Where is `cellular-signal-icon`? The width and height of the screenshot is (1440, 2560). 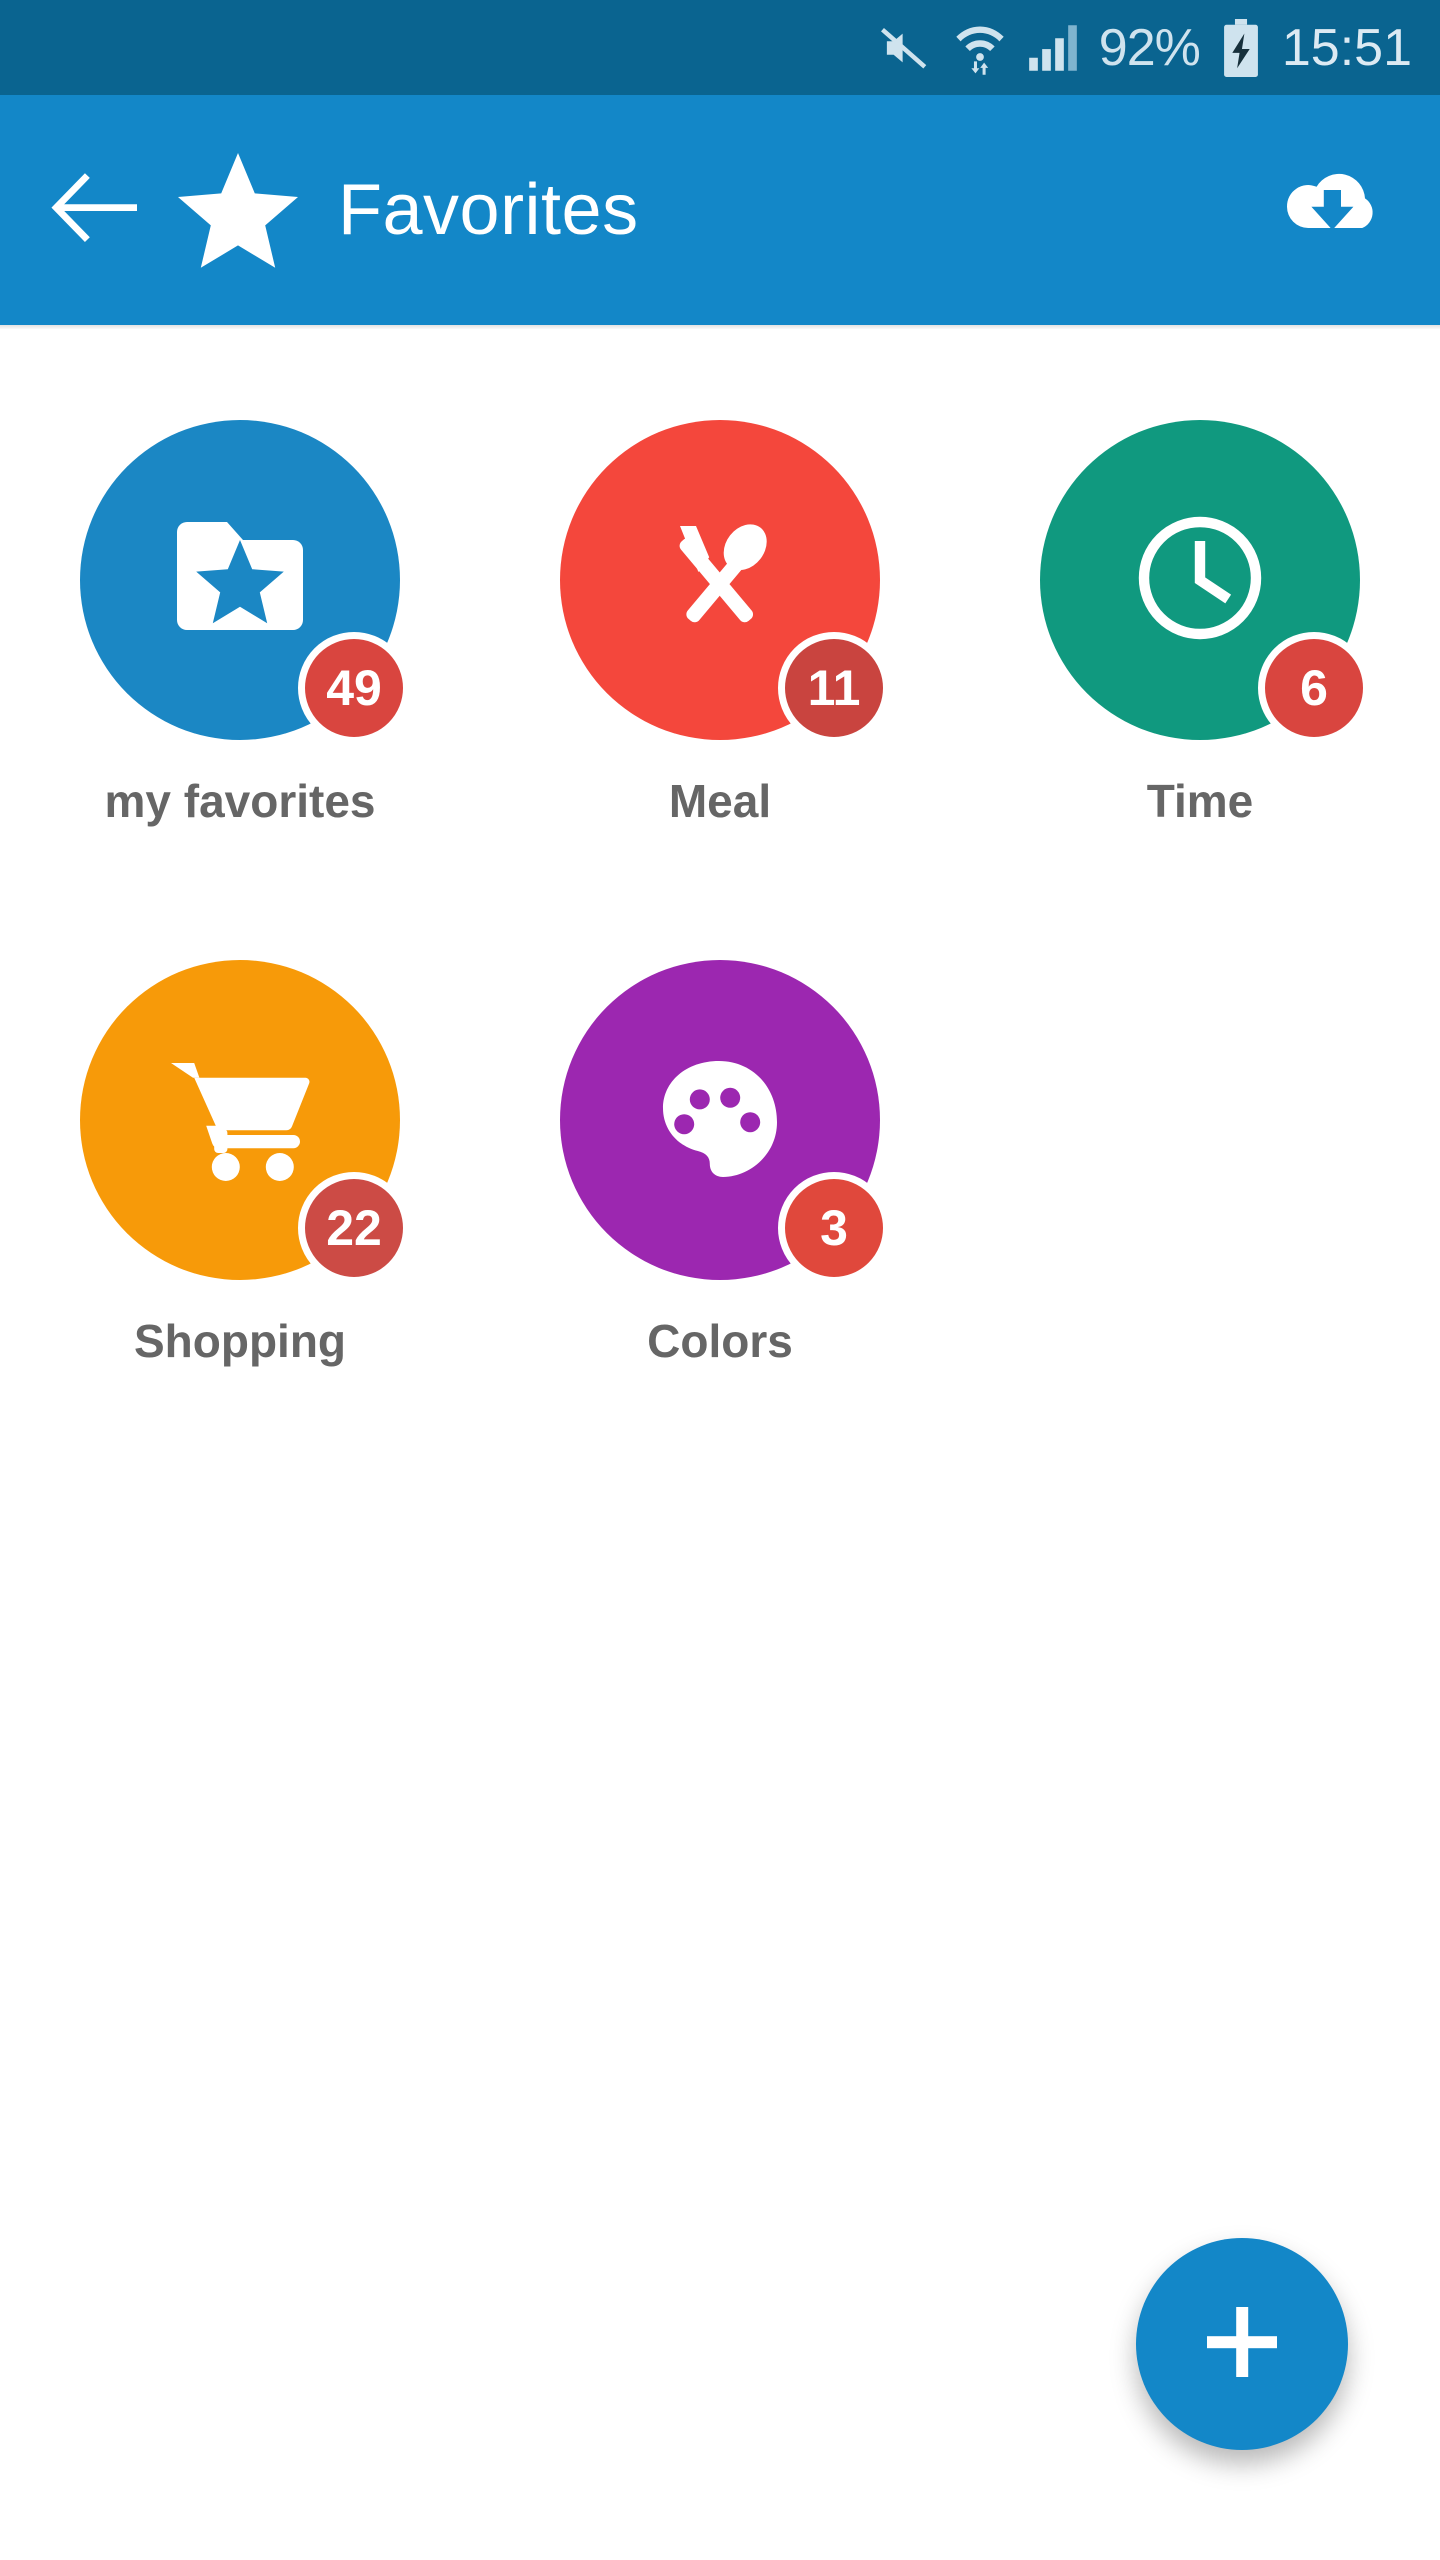 cellular-signal-icon is located at coordinates (1053, 48).